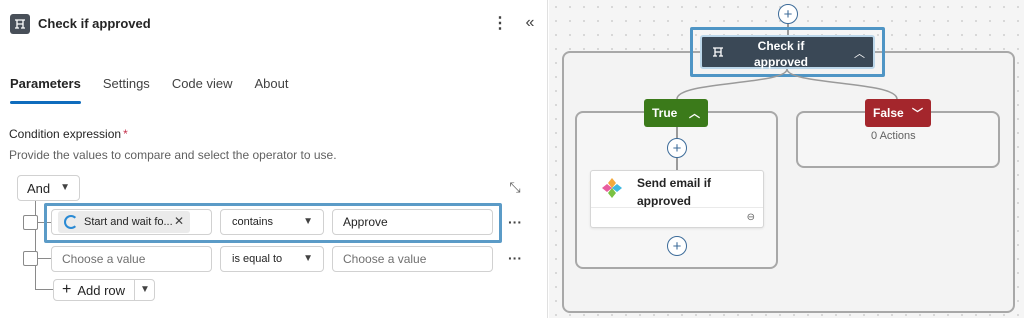  I want to click on row-1-right-field: Approve, so click(412, 222).